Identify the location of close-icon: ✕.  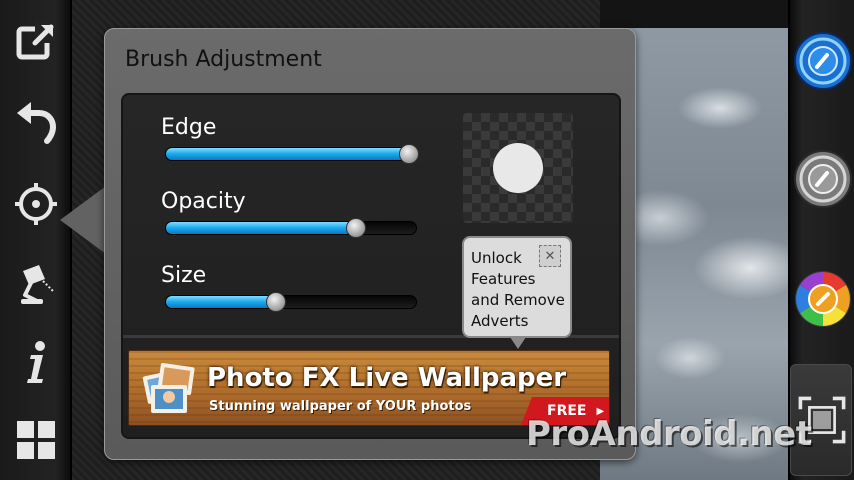
(550, 256).